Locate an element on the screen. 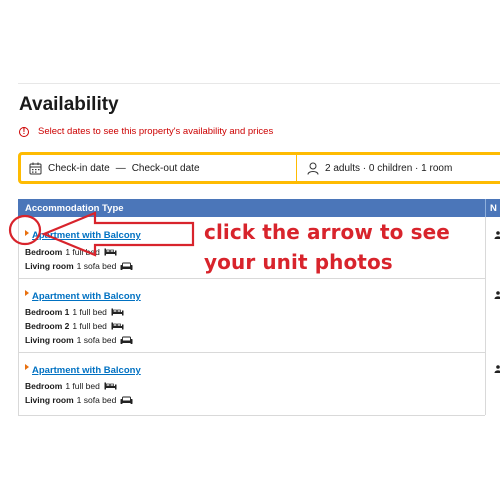 Image resolution: width=500 pixels, height=500 pixels. alert-circle-icon: ! is located at coordinates (24, 131).